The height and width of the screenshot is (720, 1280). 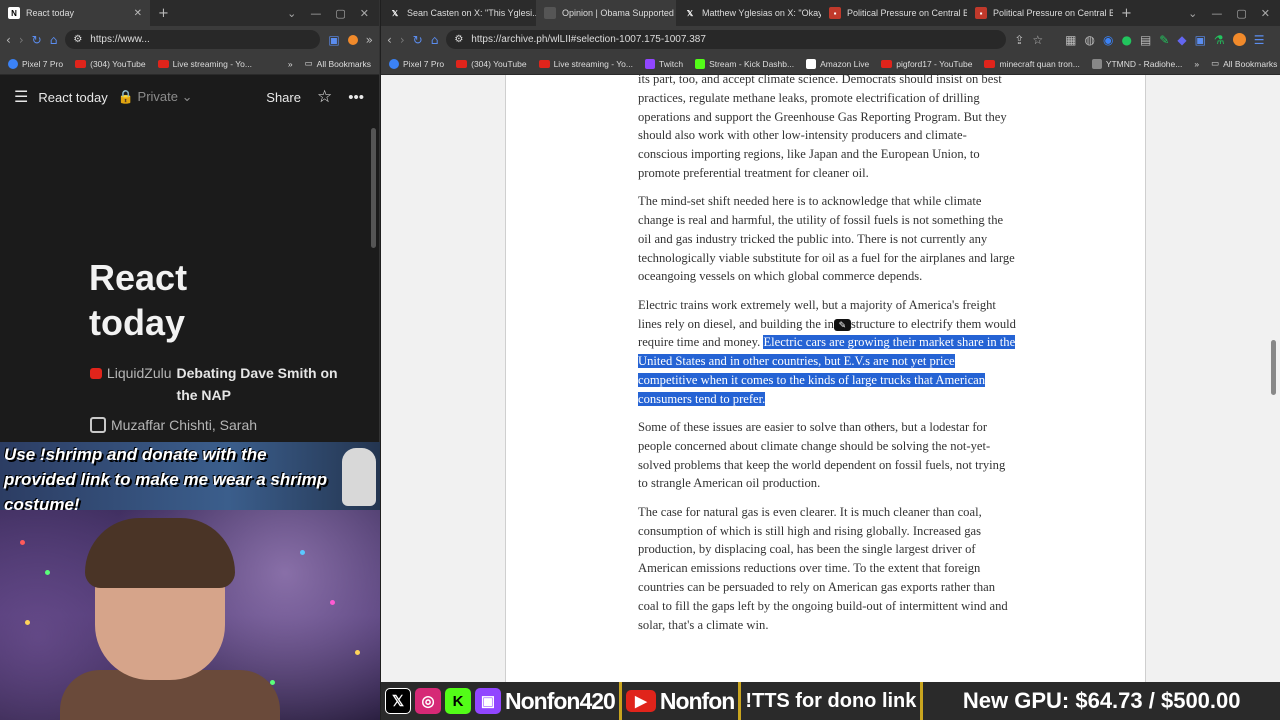 I want to click on extension-icon: ▦, so click(x=1070, y=40).